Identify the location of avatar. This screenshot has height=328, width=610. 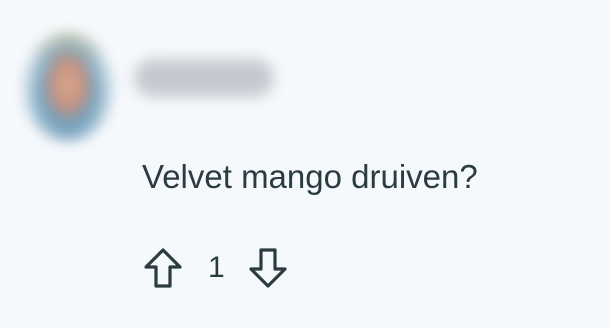
(68, 87).